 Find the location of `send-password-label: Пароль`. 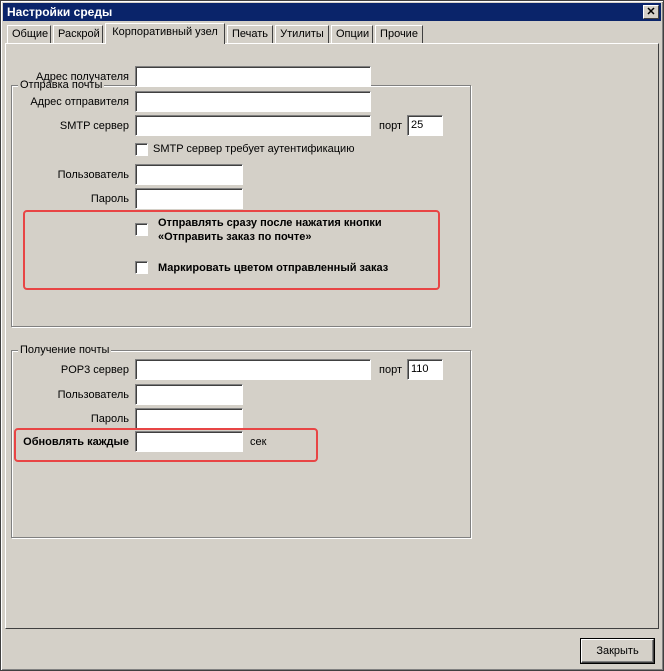

send-password-label: Пароль is located at coordinates (109, 199).